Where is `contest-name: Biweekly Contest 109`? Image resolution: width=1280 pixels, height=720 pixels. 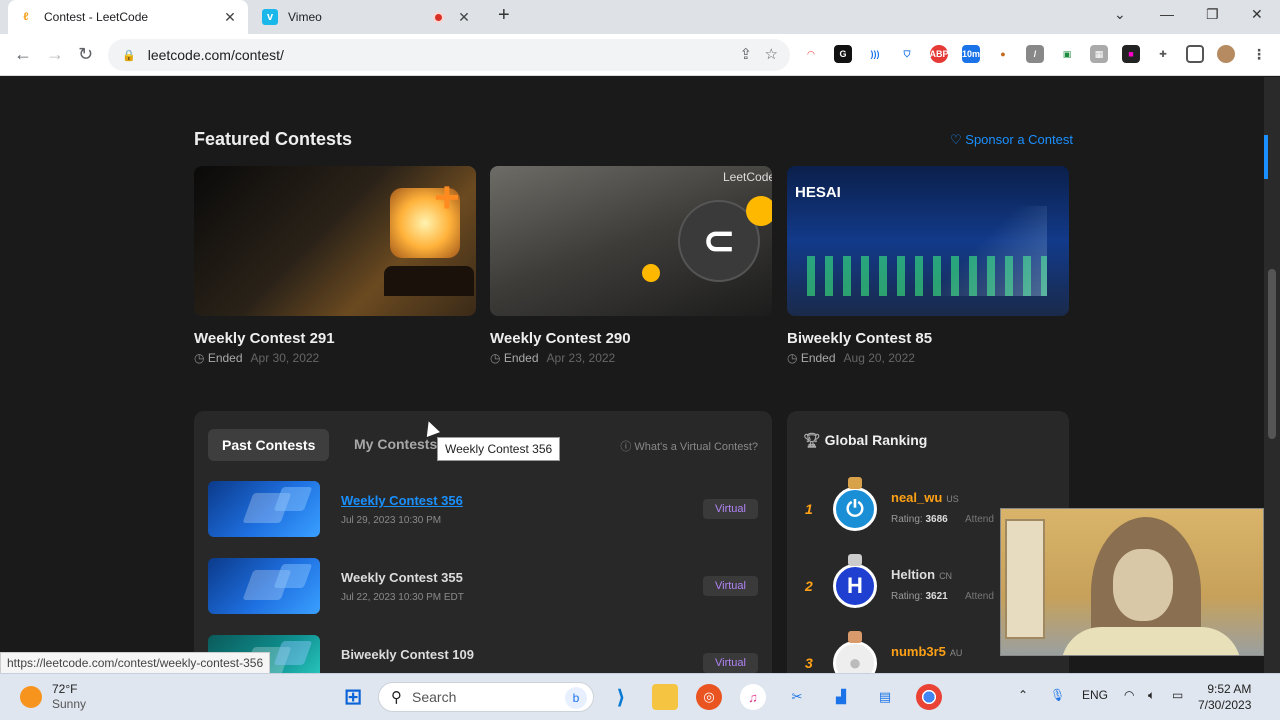 contest-name: Biweekly Contest 109 is located at coordinates (407, 654).